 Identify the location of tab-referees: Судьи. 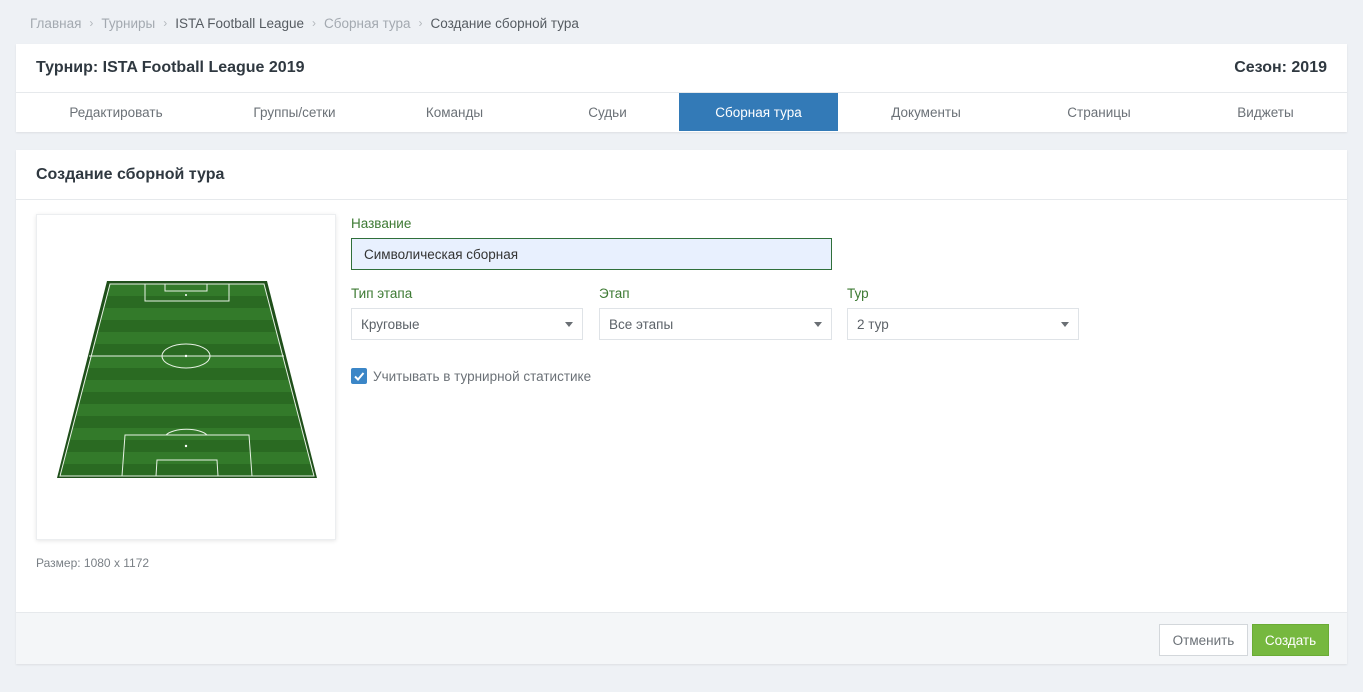
(607, 112).